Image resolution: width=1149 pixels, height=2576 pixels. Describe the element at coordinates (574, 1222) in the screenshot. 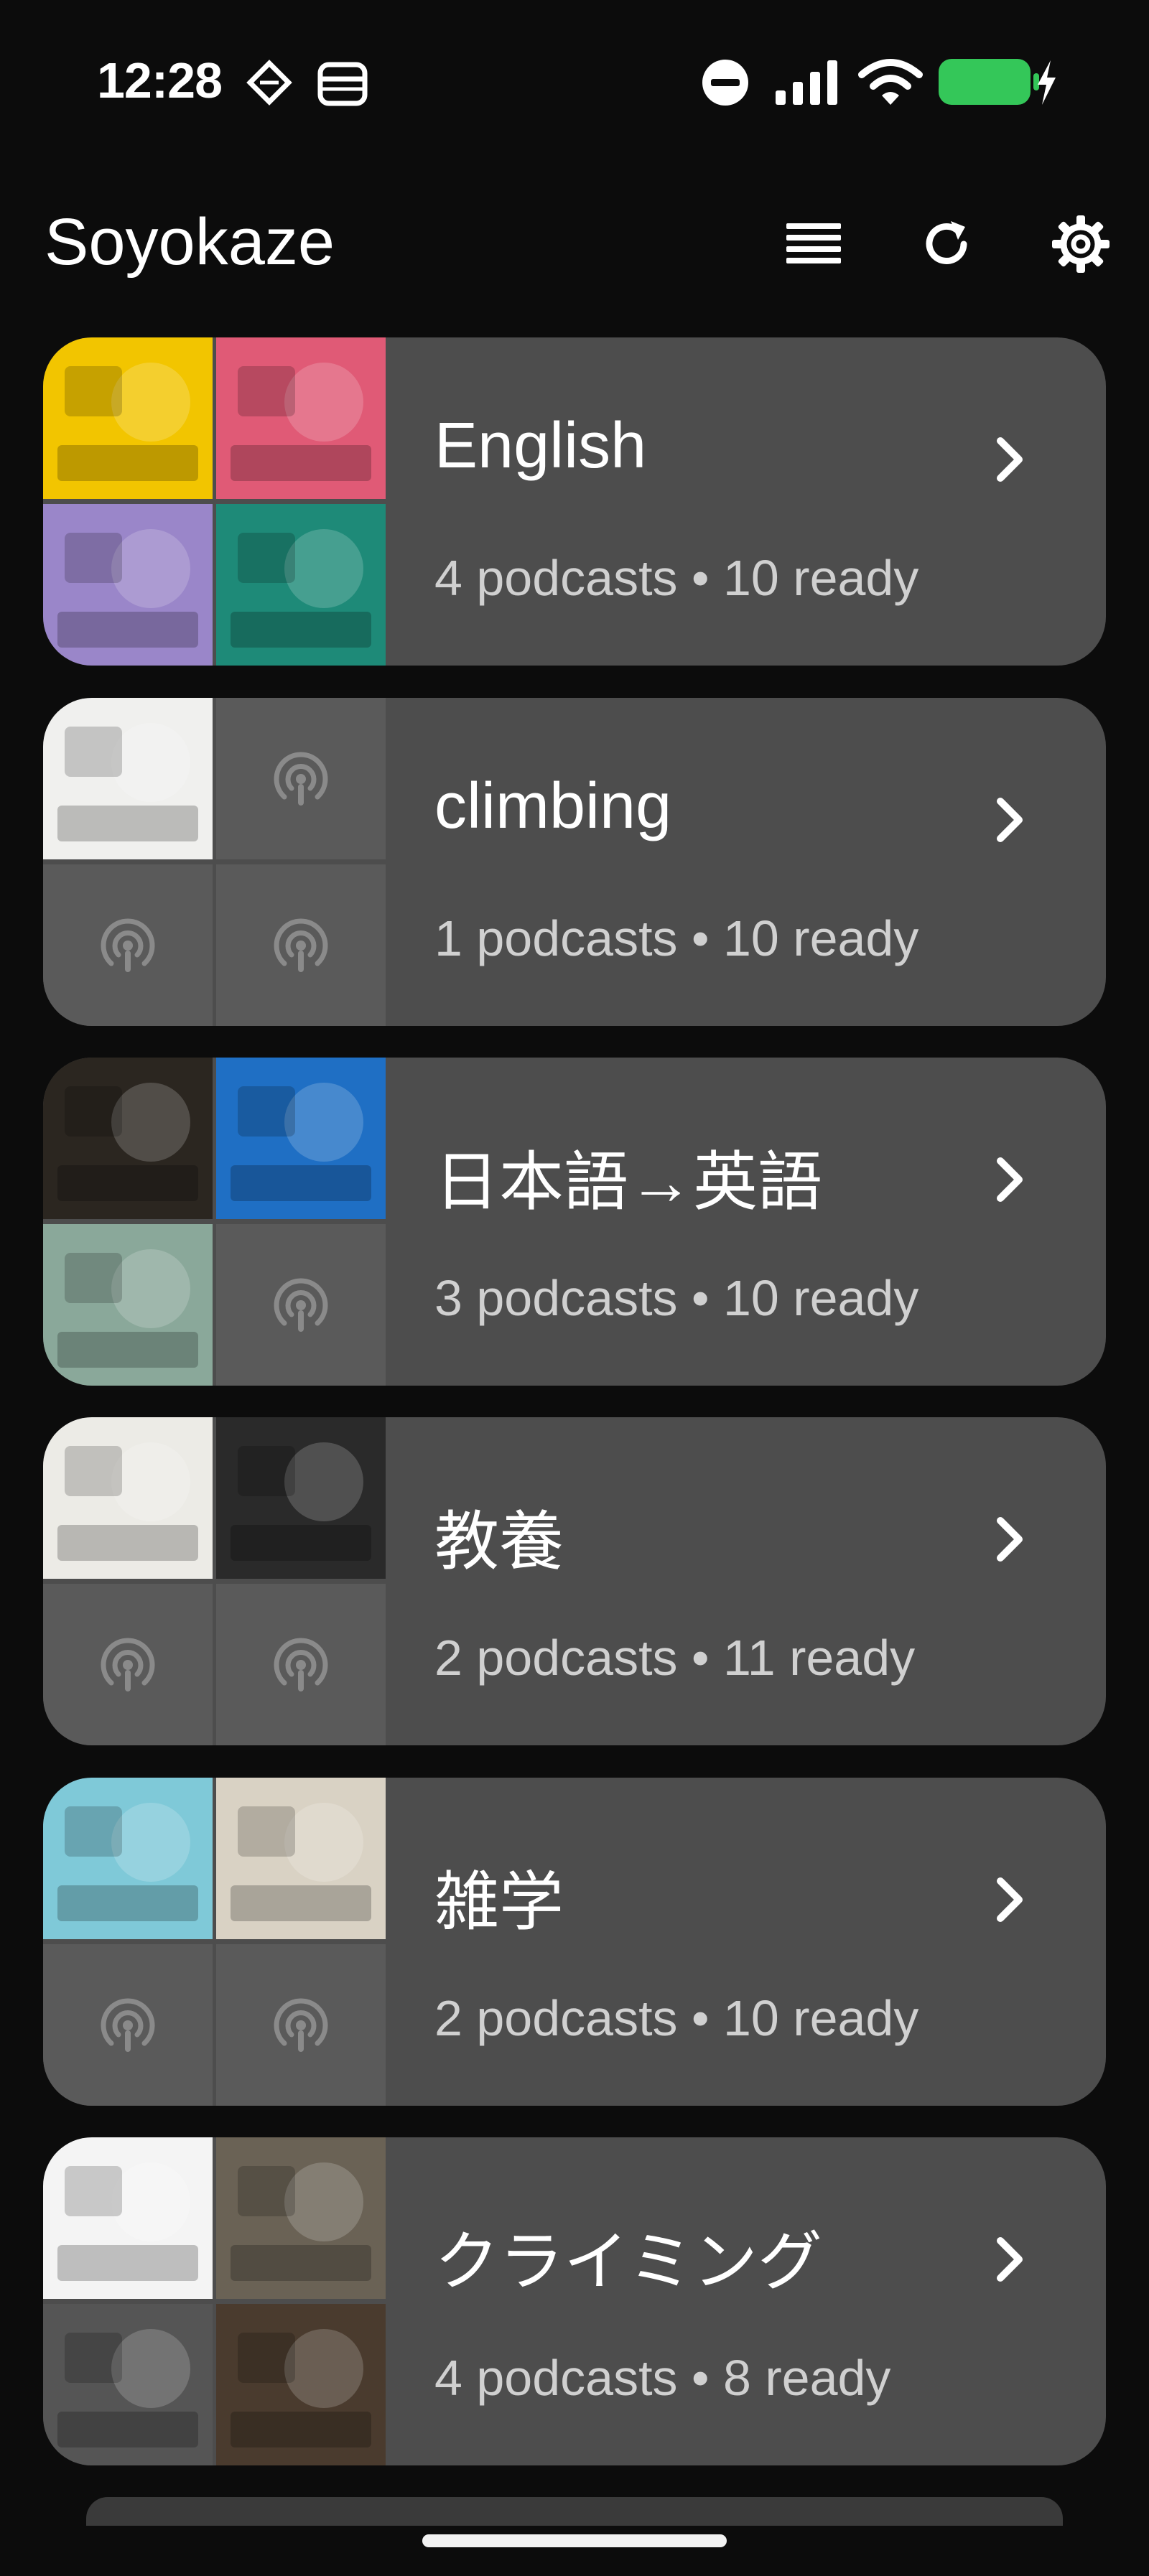

I see `folder-card: 日本語→英語 3 podcasts • 10 ready` at that location.